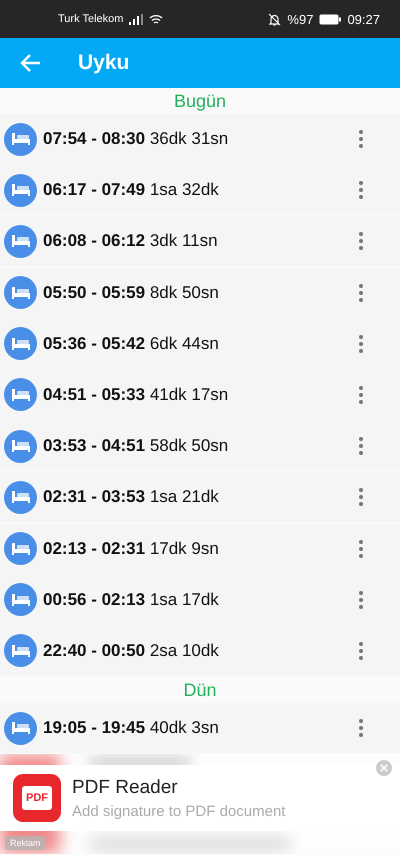  What do you see at coordinates (330, 19) in the screenshot?
I see `battery-icon` at bounding box center [330, 19].